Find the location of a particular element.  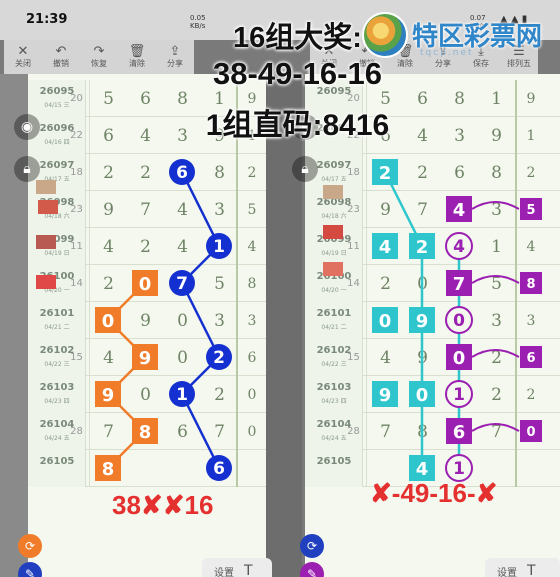

right-result-middle: -49-16- is located at coordinates (433, 493).